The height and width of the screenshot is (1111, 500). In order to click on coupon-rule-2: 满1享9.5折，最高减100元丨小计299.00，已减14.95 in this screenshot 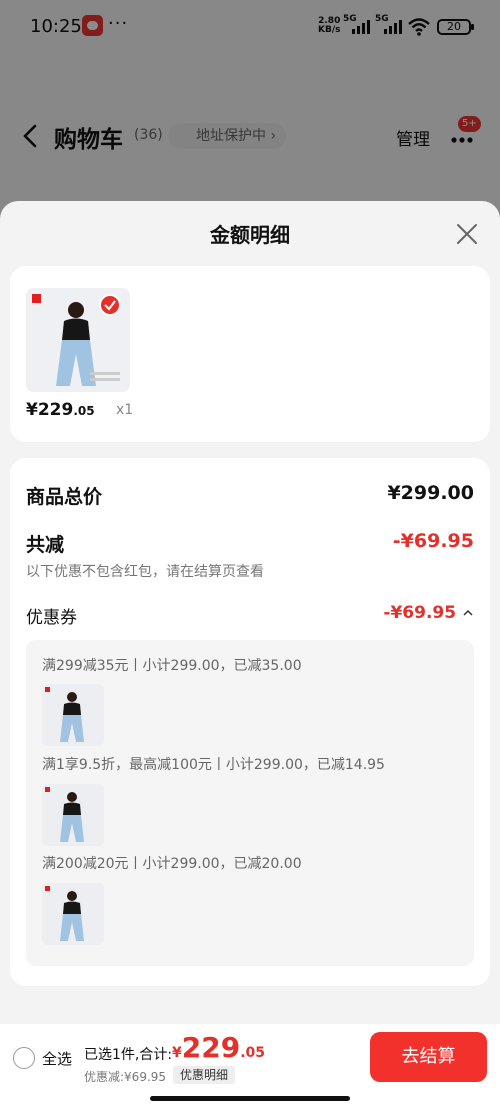, I will do `click(213, 765)`.